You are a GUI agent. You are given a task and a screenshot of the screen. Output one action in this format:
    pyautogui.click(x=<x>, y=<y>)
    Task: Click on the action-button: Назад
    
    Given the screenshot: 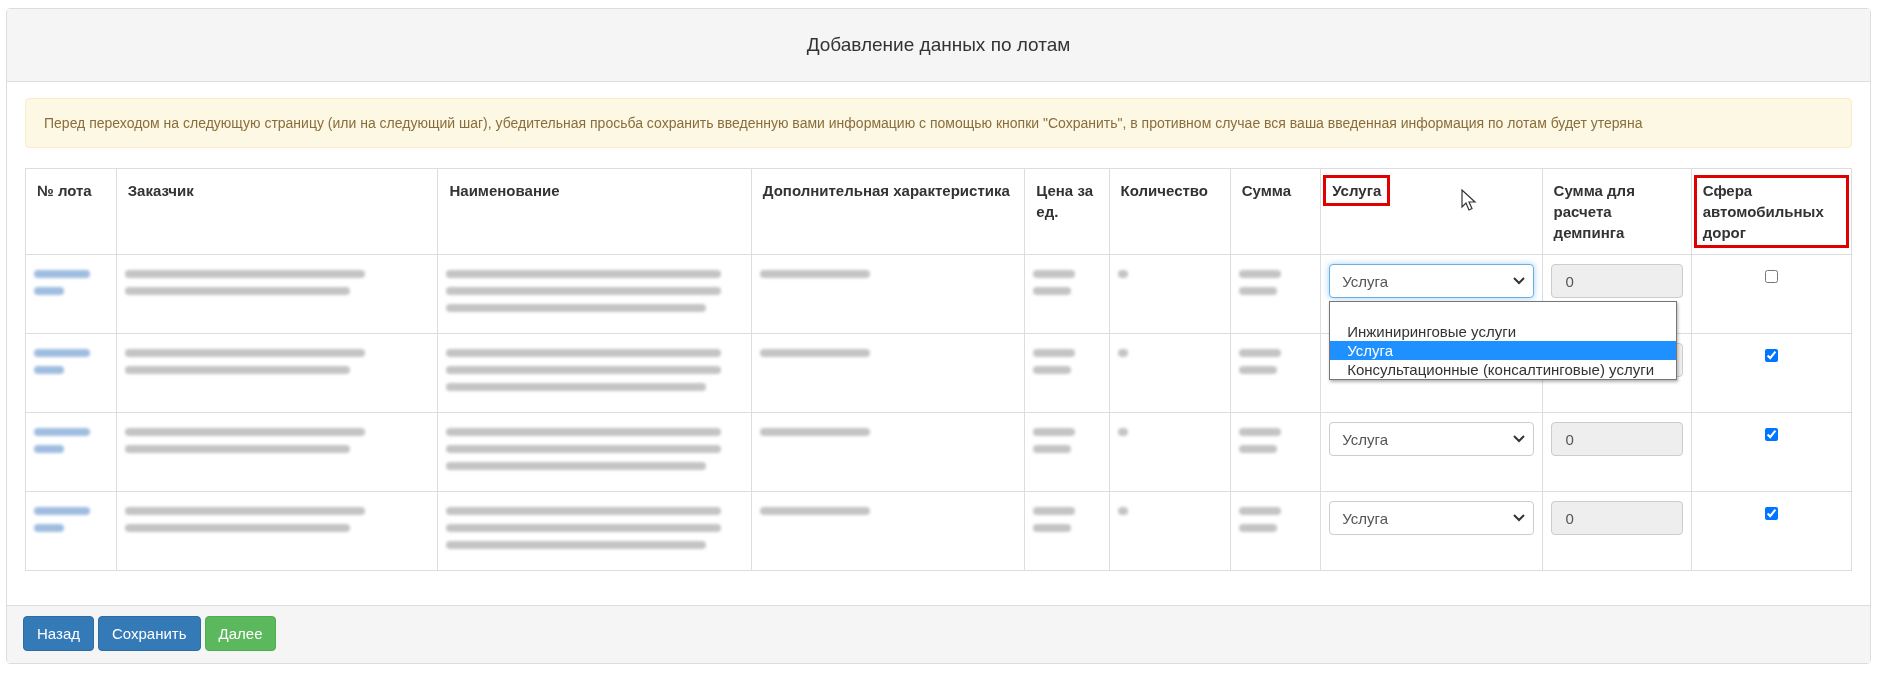 What is the action you would take?
    pyautogui.click(x=58, y=633)
    